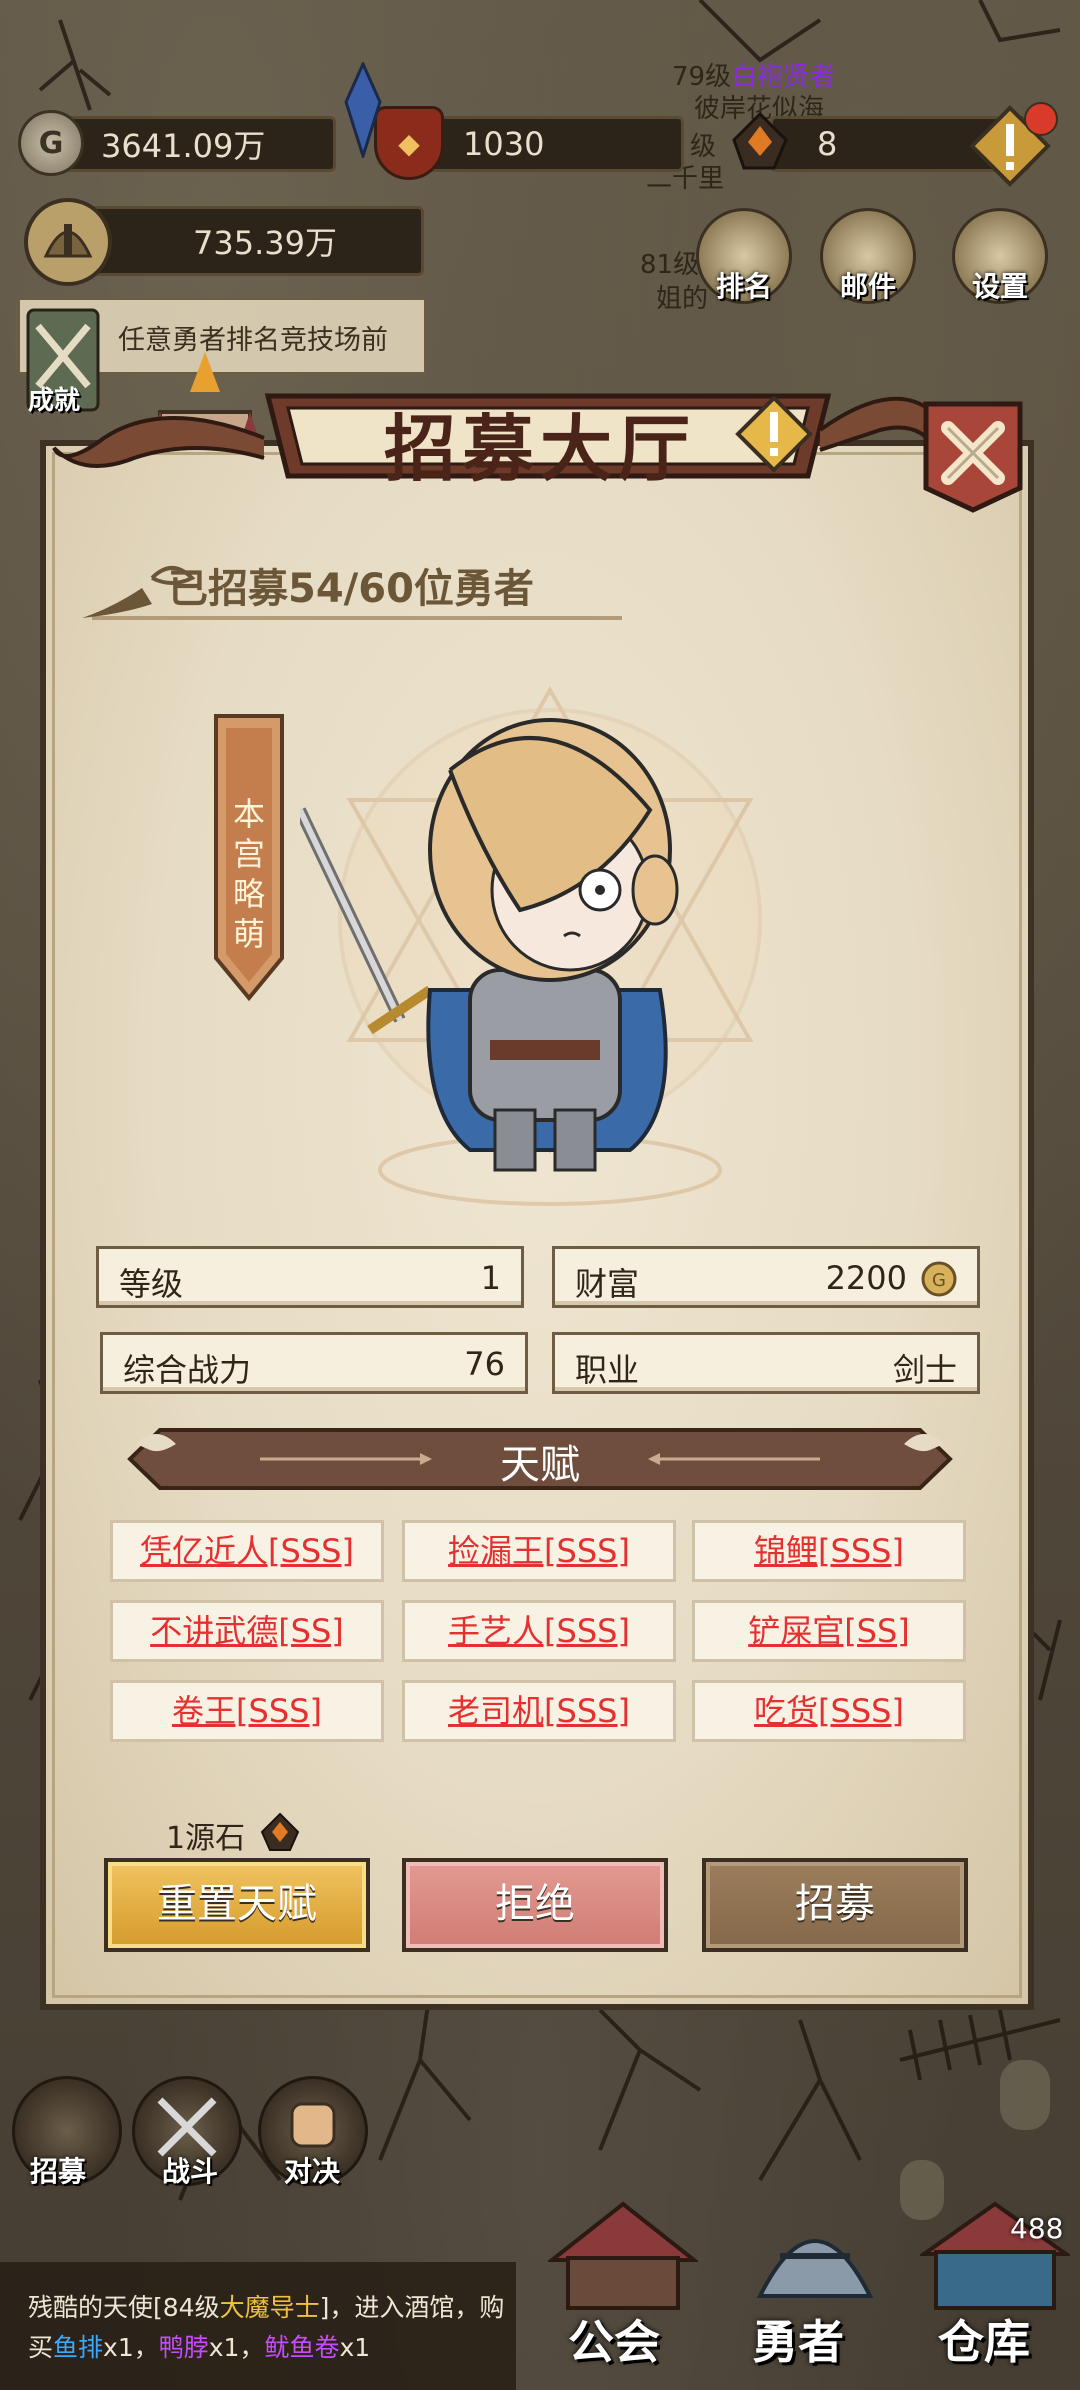 The width and height of the screenshot is (1080, 2390). What do you see at coordinates (798, 2339) in the screenshot?
I see `hero-nav-label: 勇者` at bounding box center [798, 2339].